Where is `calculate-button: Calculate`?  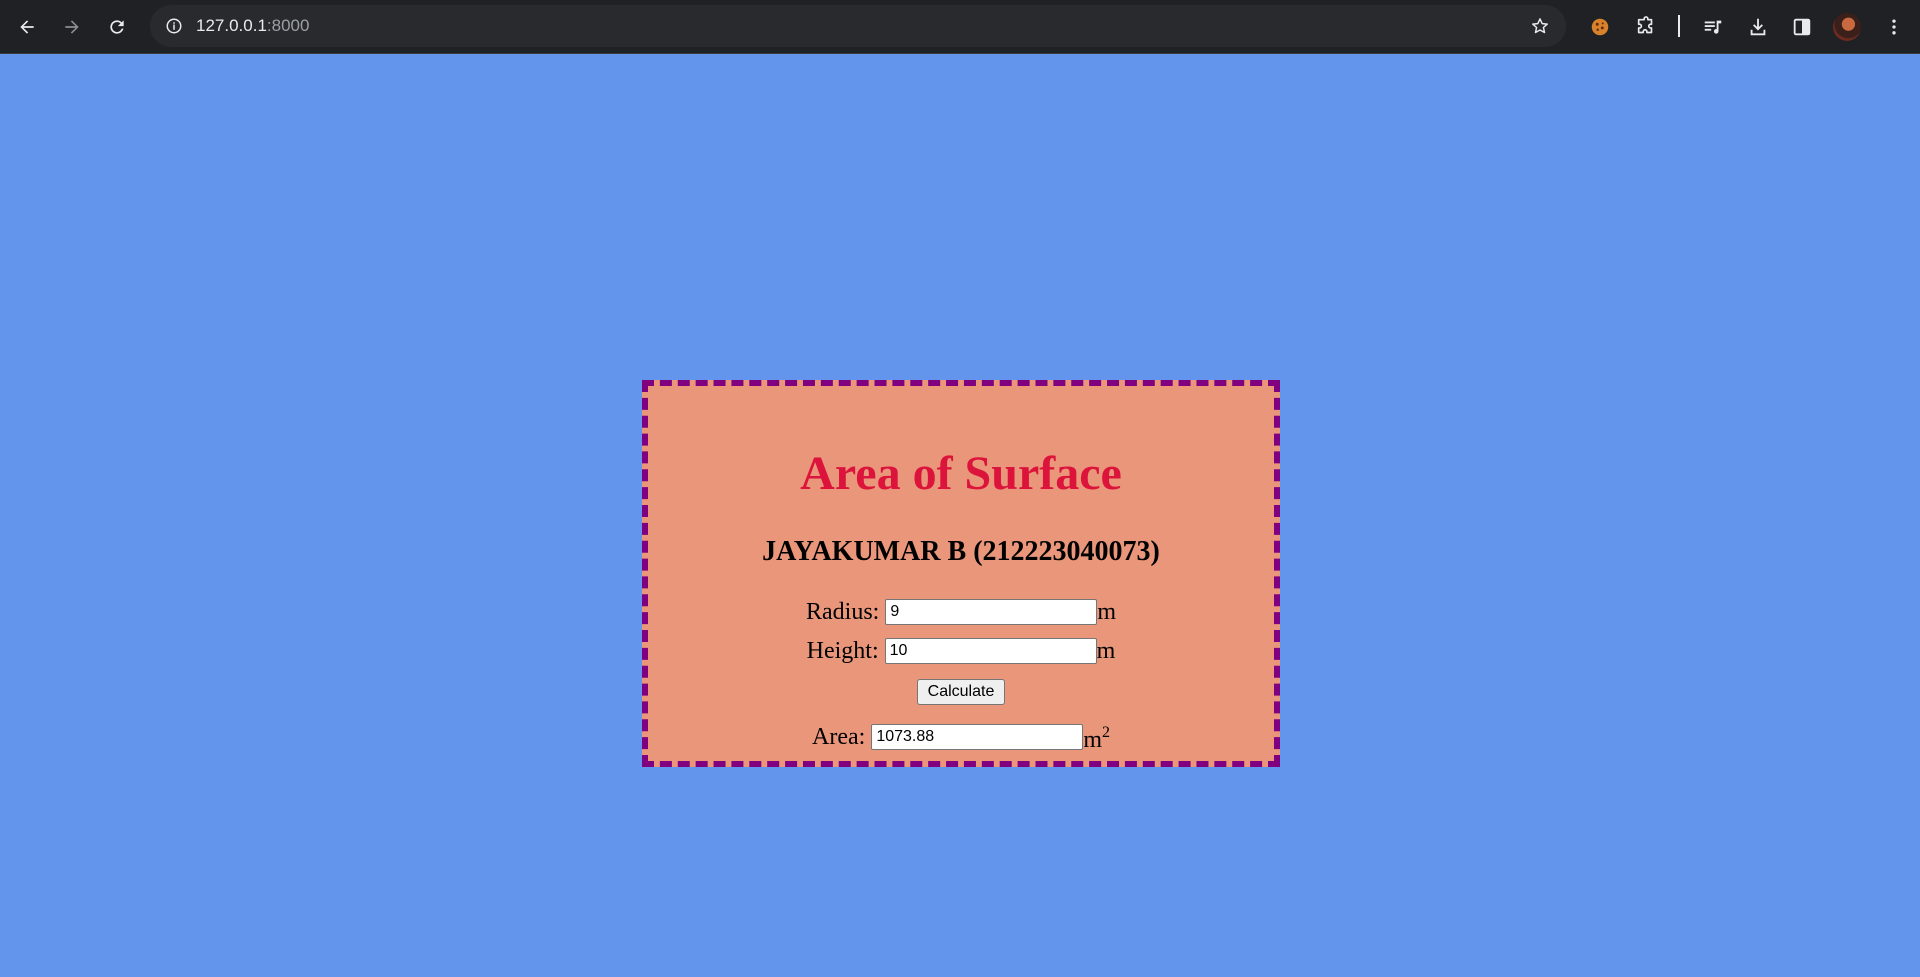 calculate-button: Calculate is located at coordinates (961, 692).